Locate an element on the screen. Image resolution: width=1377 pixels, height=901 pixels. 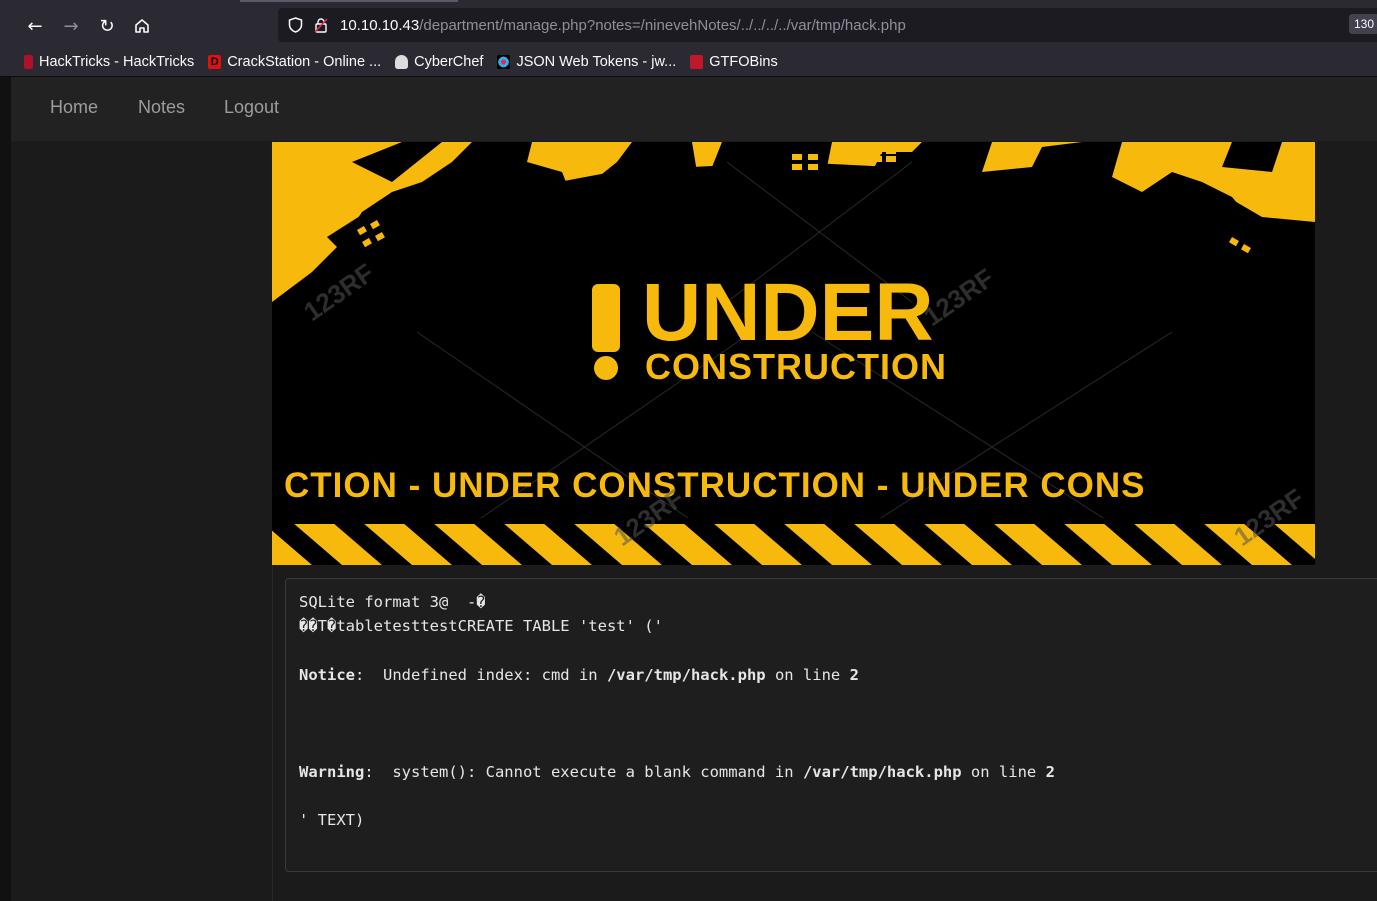
notice-text: : Undefined index: cmd in is located at coordinates (481, 675).